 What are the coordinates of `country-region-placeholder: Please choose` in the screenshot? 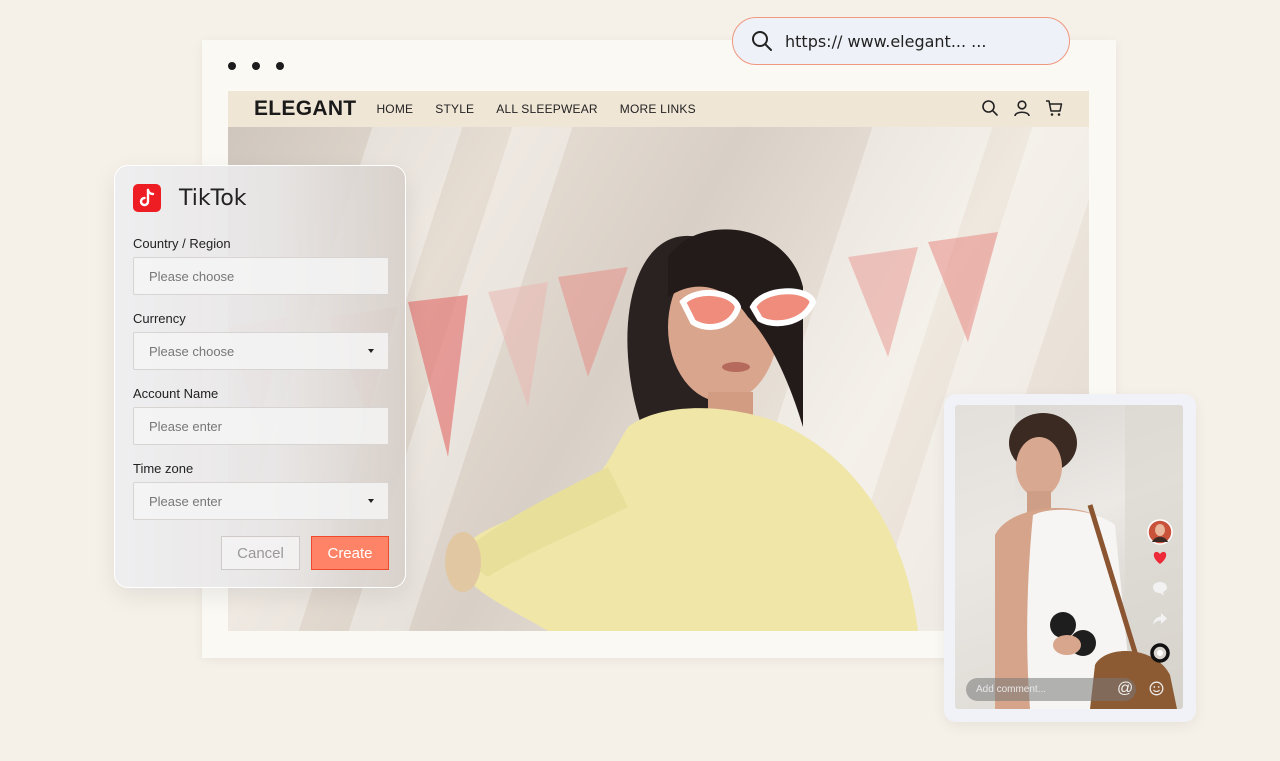 It's located at (192, 276).